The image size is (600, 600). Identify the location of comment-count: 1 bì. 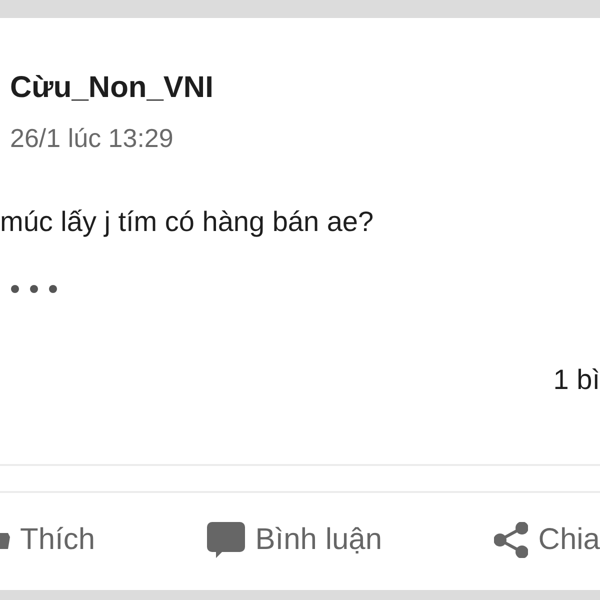
(576, 380).